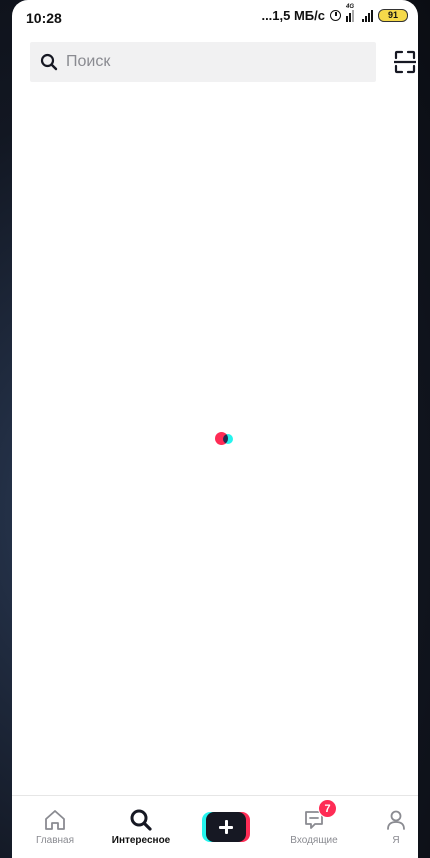 This screenshot has width=430, height=858. Describe the element at coordinates (351, 13) in the screenshot. I see `signal-4g-icon: 4G` at that location.